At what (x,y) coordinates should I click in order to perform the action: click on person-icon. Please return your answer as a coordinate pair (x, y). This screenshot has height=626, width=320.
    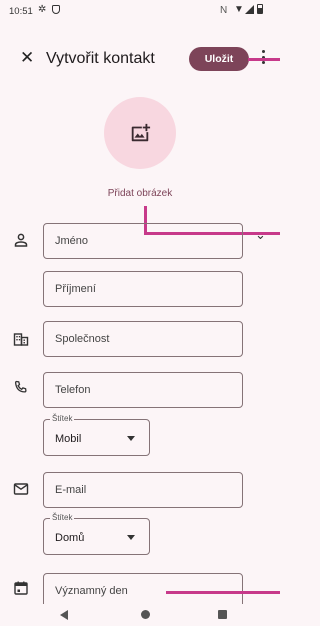
    Looking at the image, I should click on (21, 240).